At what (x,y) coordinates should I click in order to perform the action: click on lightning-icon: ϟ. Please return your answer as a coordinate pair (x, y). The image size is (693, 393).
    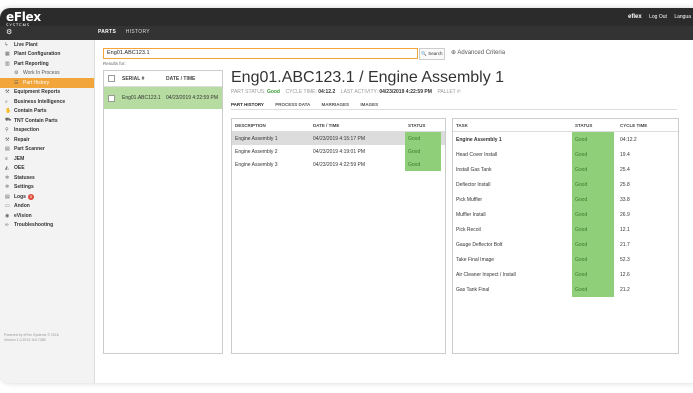
    Looking at the image, I should click on (6, 44).